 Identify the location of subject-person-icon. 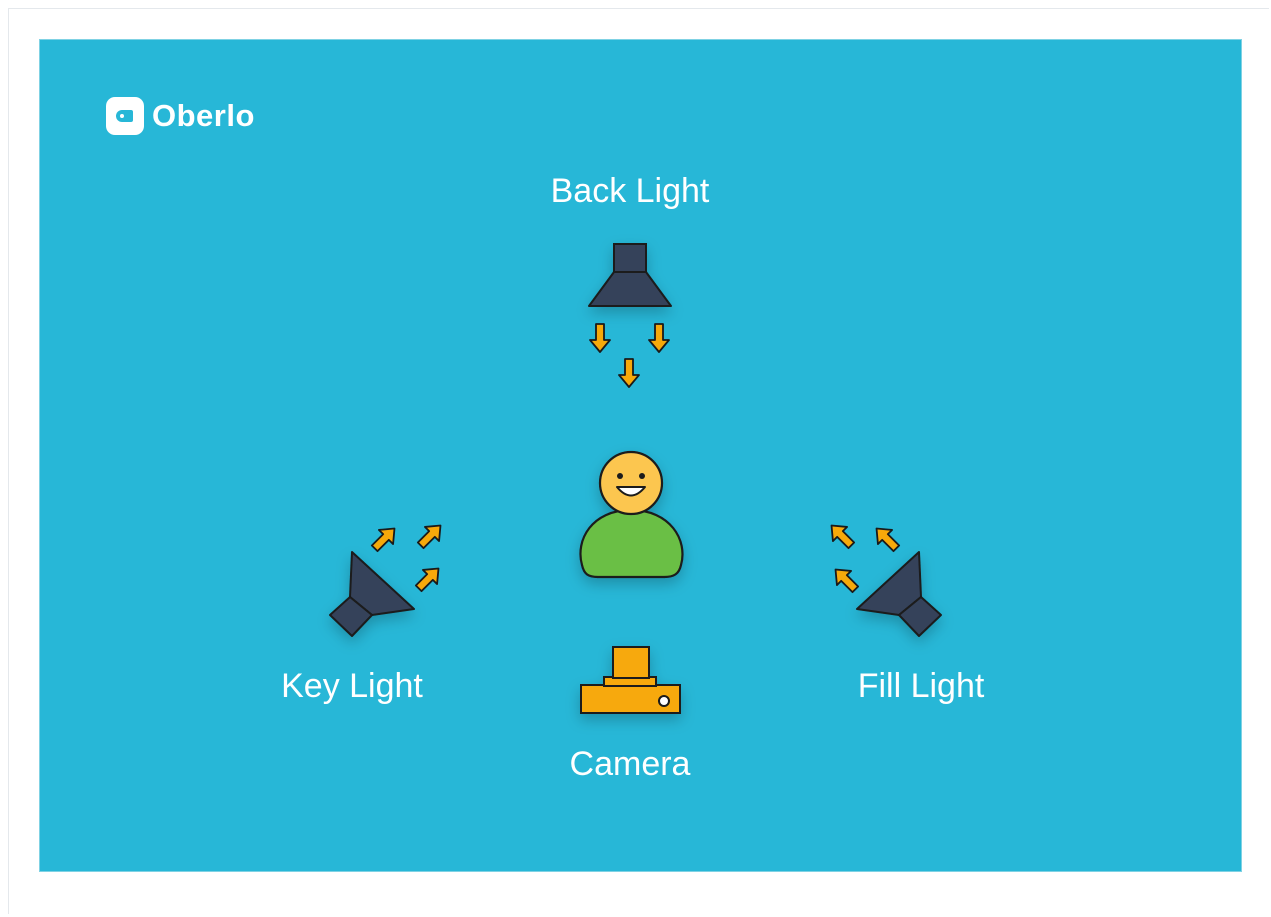
(631, 514).